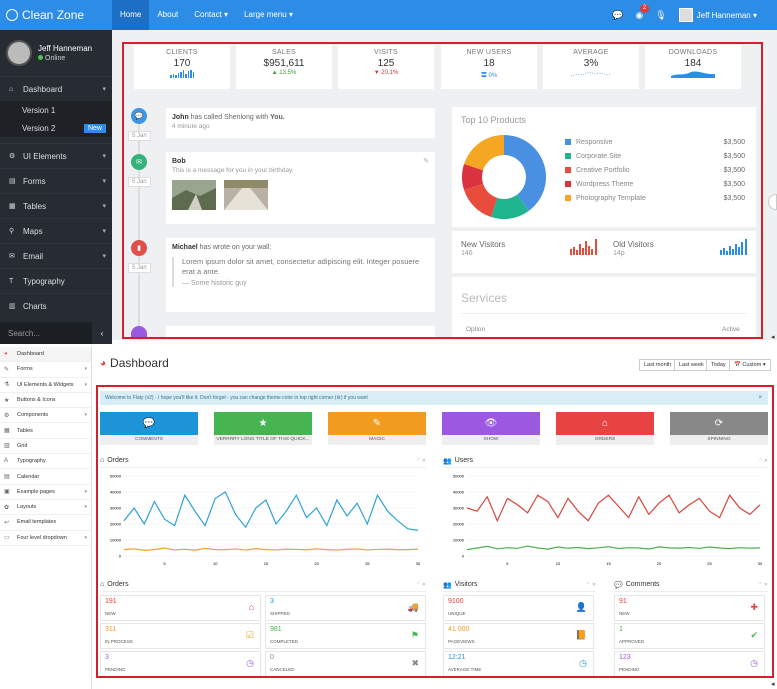 The image size is (777, 689). Describe the element at coordinates (709, 563) in the screenshot. I see `x-tick-label: 25` at that location.